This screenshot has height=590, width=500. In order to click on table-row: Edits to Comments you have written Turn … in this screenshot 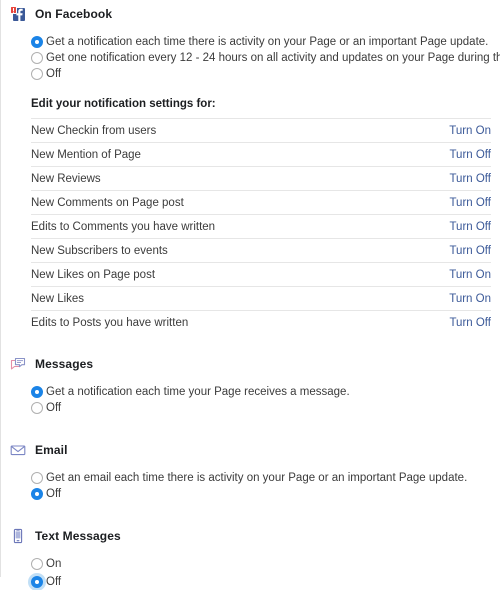, I will do `click(261, 226)`.